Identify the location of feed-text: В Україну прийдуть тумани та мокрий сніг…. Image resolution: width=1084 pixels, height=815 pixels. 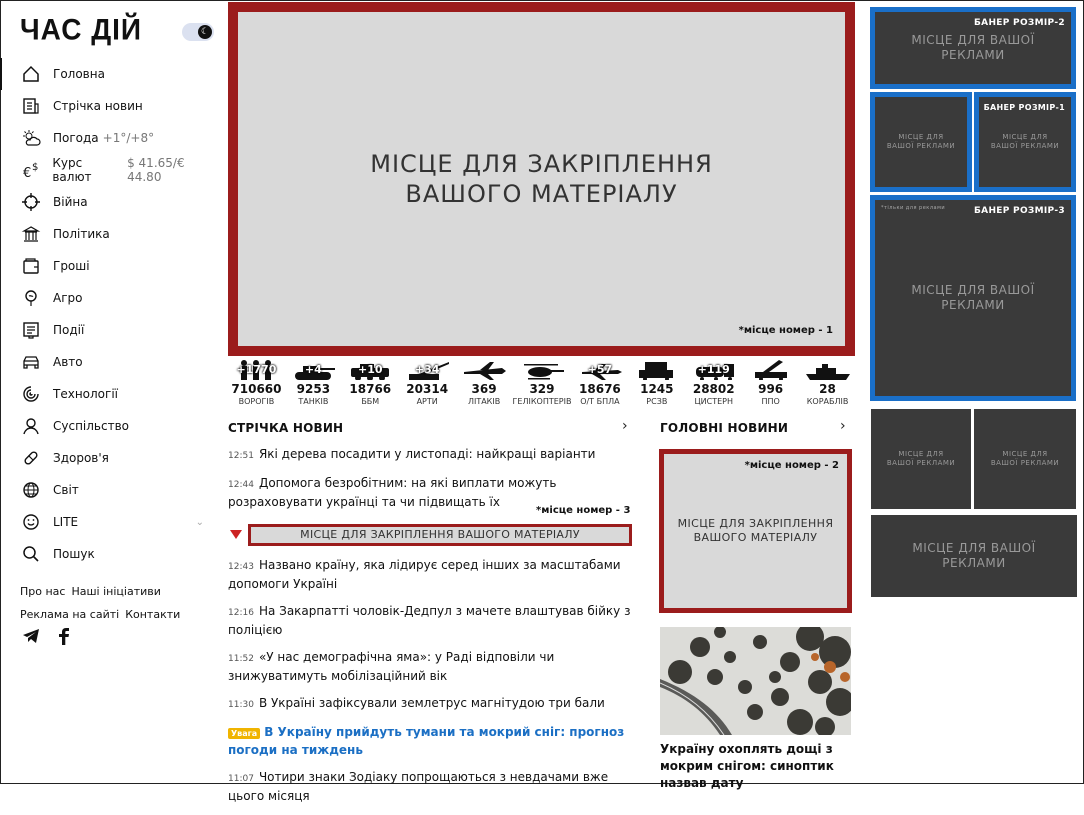
(426, 741).